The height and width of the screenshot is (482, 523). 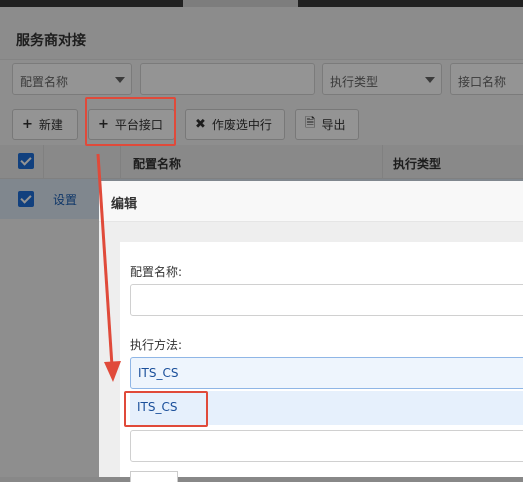 What do you see at coordinates (124, 204) in the screenshot?
I see `dialog-title: 编辑` at bounding box center [124, 204].